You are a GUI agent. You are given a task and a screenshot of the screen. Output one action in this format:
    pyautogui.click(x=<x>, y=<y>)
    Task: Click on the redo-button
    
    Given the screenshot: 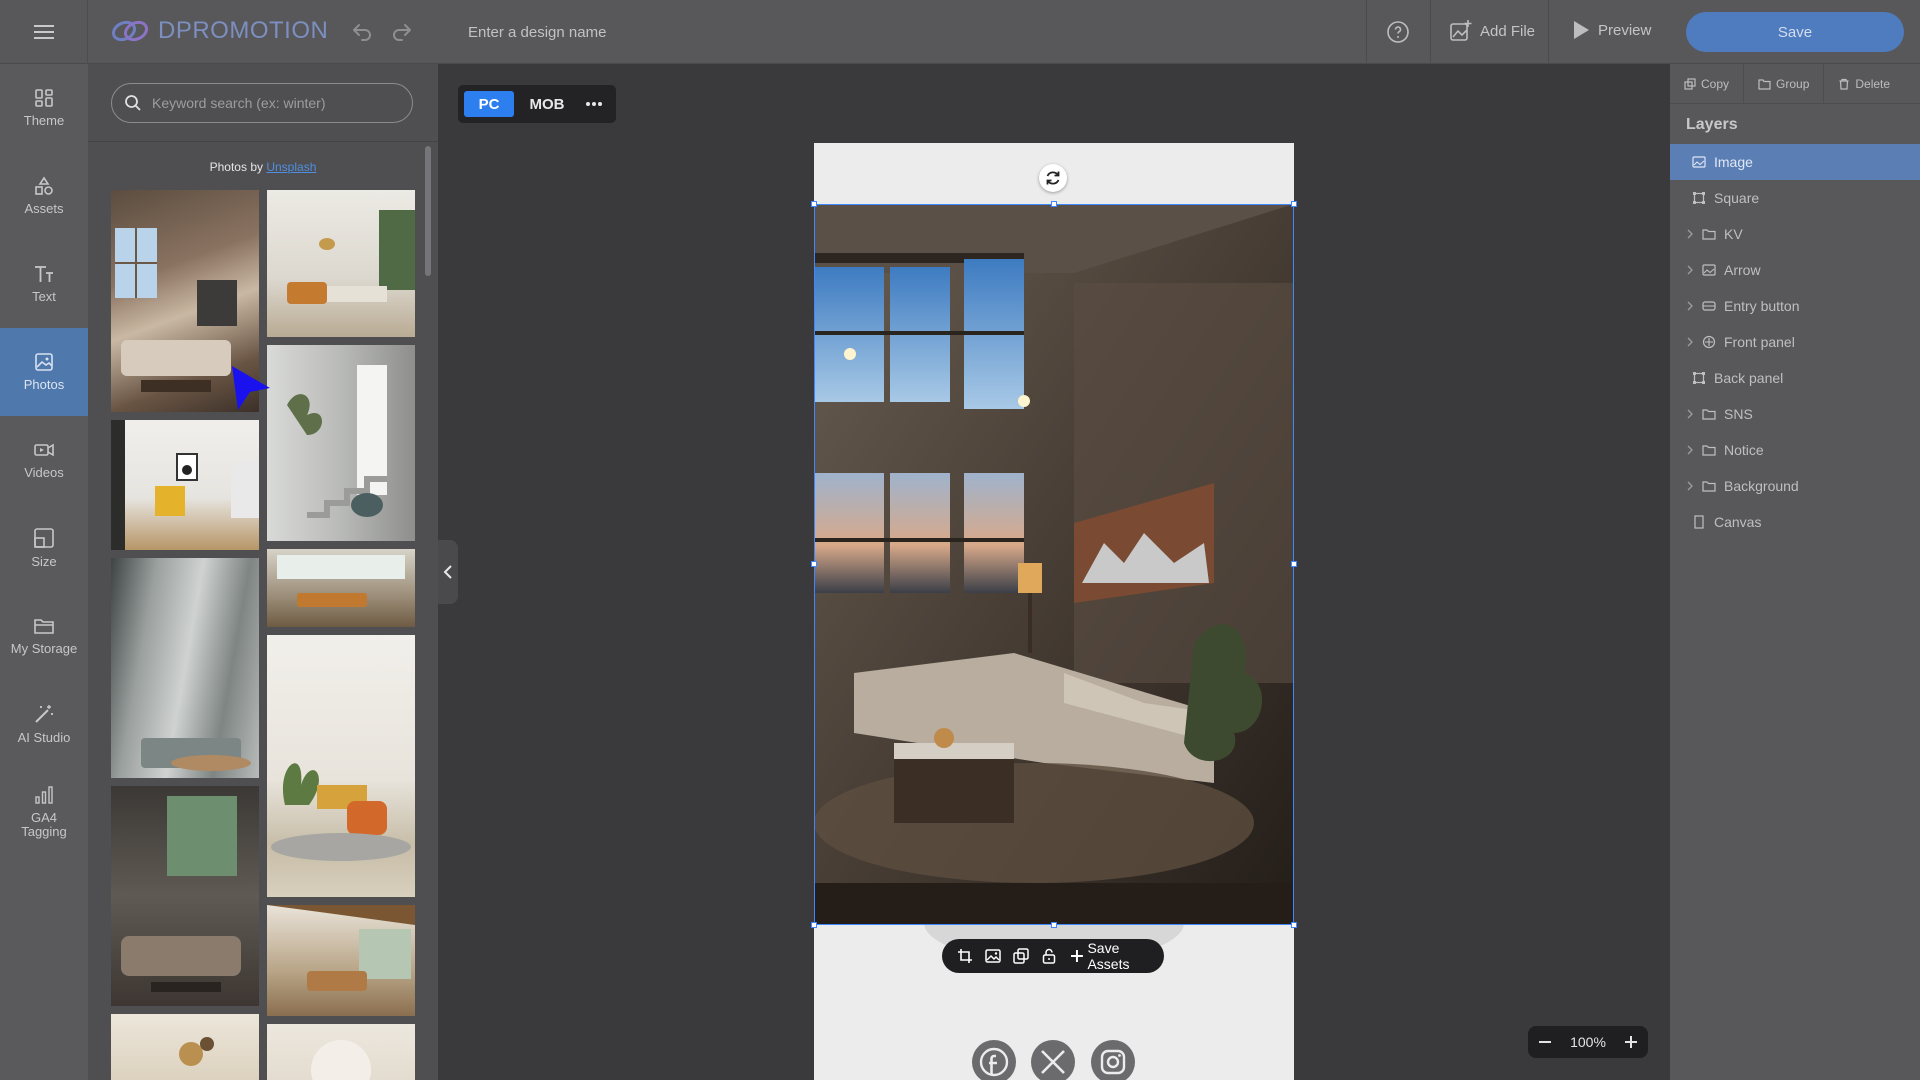 What is the action you would take?
    pyautogui.click(x=402, y=33)
    